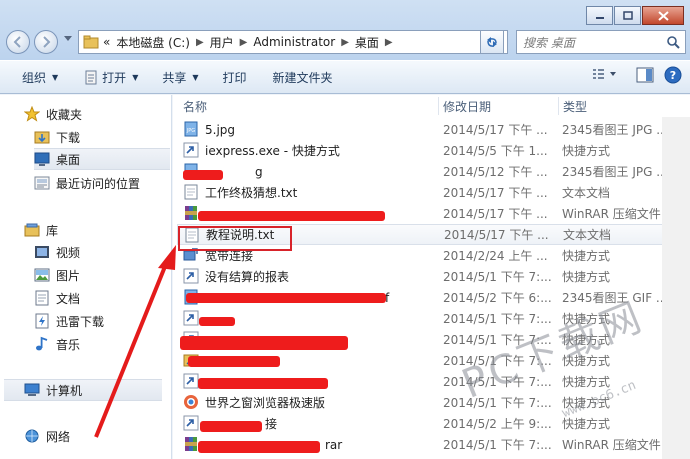 The width and height of the screenshot is (690, 459). I want to click on network-icon, so click(32, 436).